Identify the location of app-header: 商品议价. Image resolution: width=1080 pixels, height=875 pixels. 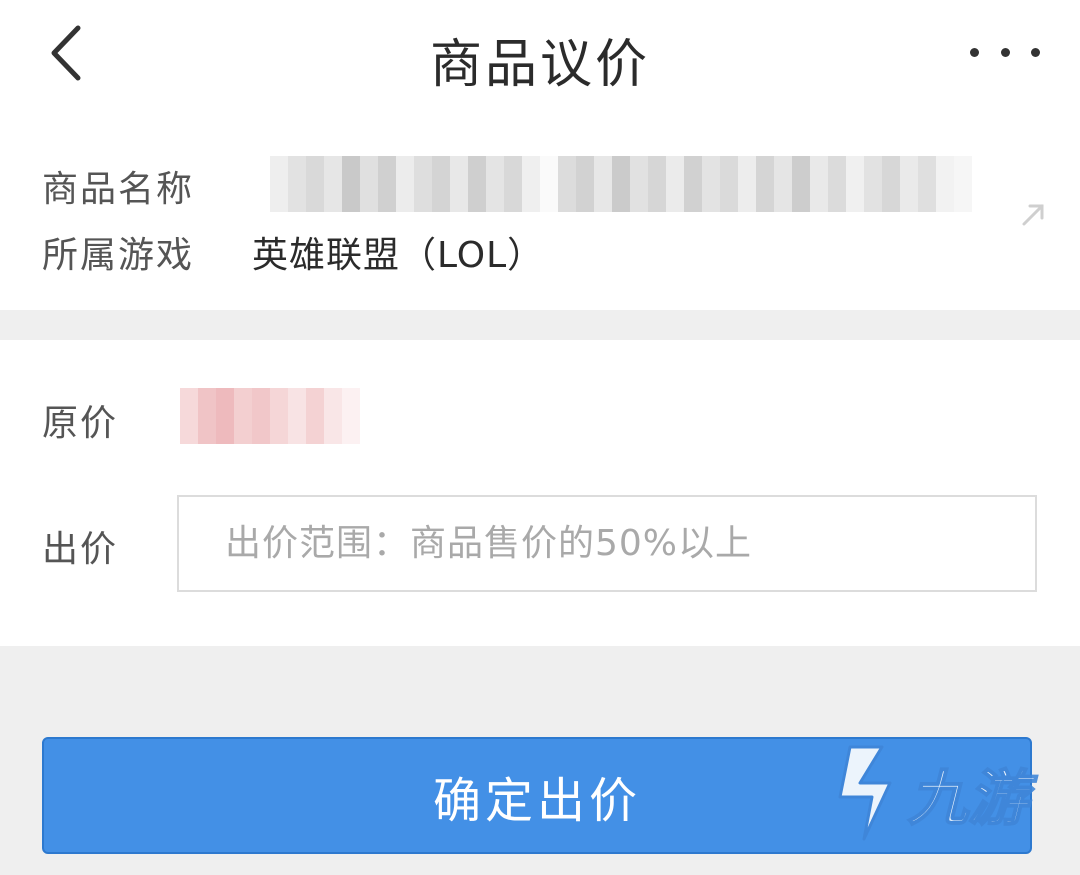
(540, 60).